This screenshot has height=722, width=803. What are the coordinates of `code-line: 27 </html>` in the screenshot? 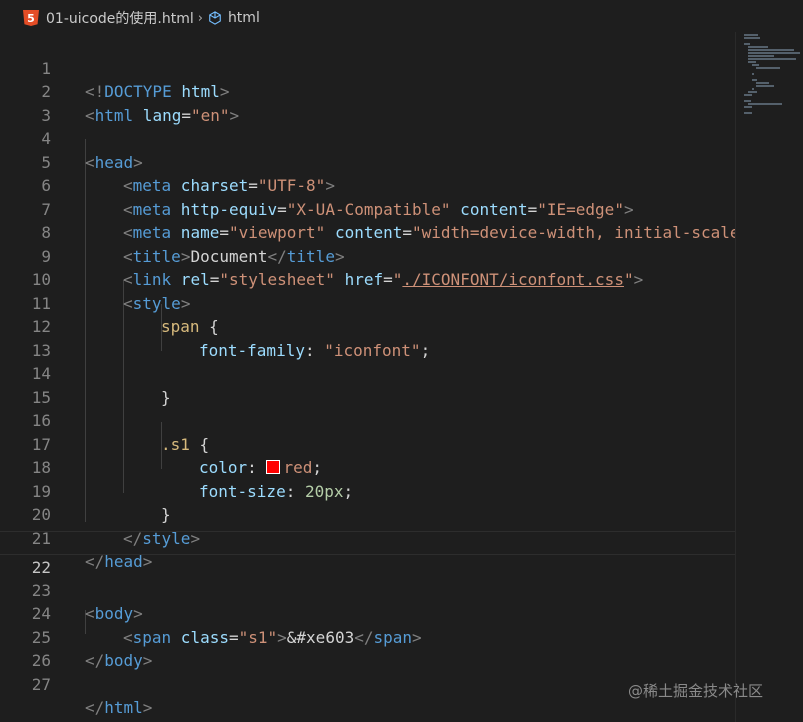 It's located at (367, 683).